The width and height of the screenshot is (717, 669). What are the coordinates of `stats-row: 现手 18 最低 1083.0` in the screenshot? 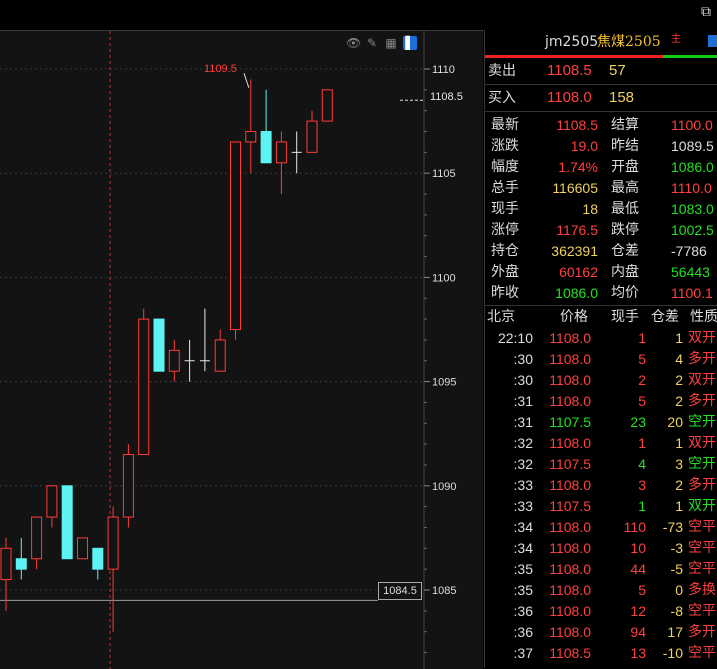 It's located at (601, 209).